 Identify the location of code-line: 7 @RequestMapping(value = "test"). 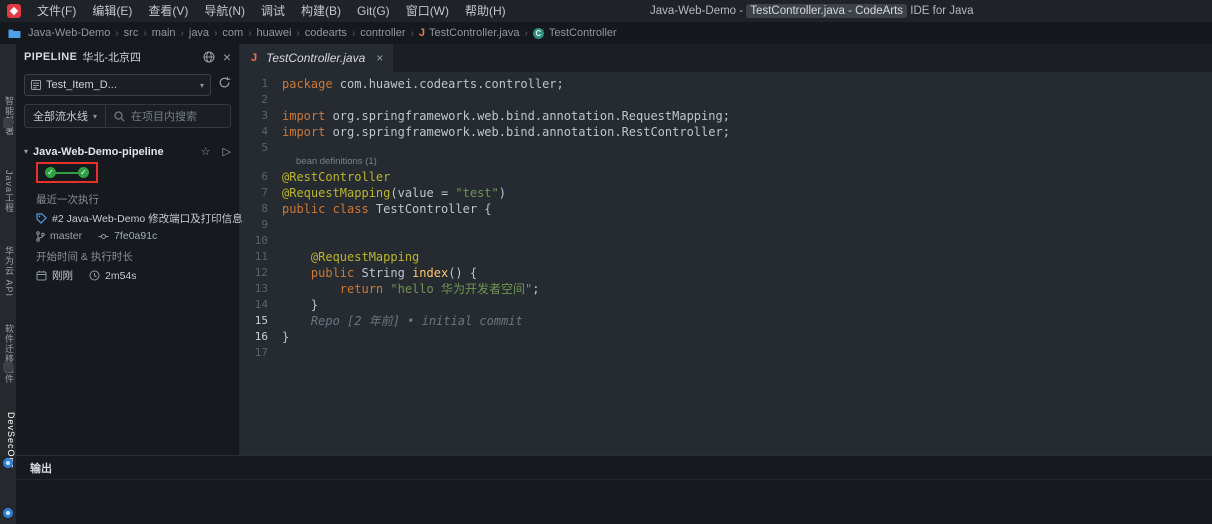
(726, 193).